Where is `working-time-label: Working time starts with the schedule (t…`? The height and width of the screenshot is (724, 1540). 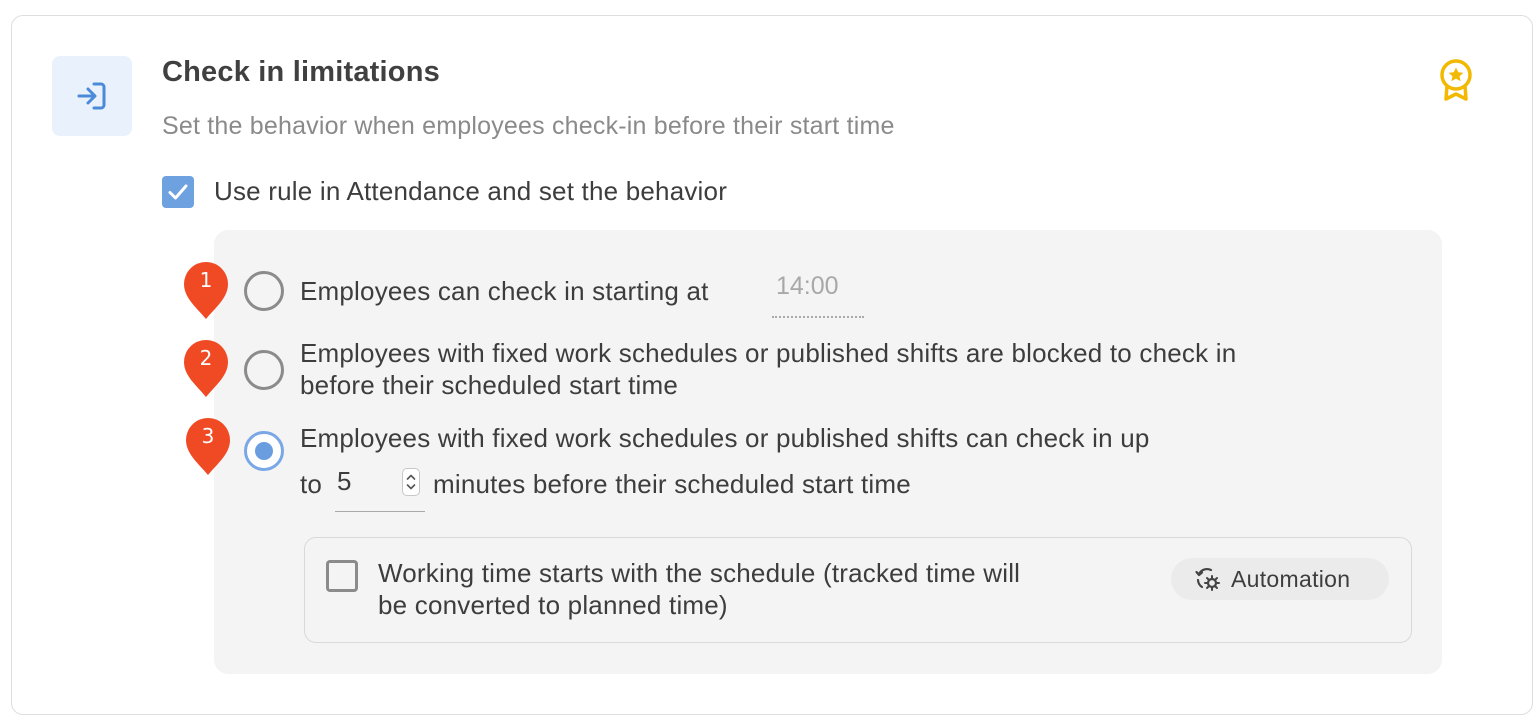 working-time-label: Working time starts with the schedule (t… is located at coordinates (768, 589).